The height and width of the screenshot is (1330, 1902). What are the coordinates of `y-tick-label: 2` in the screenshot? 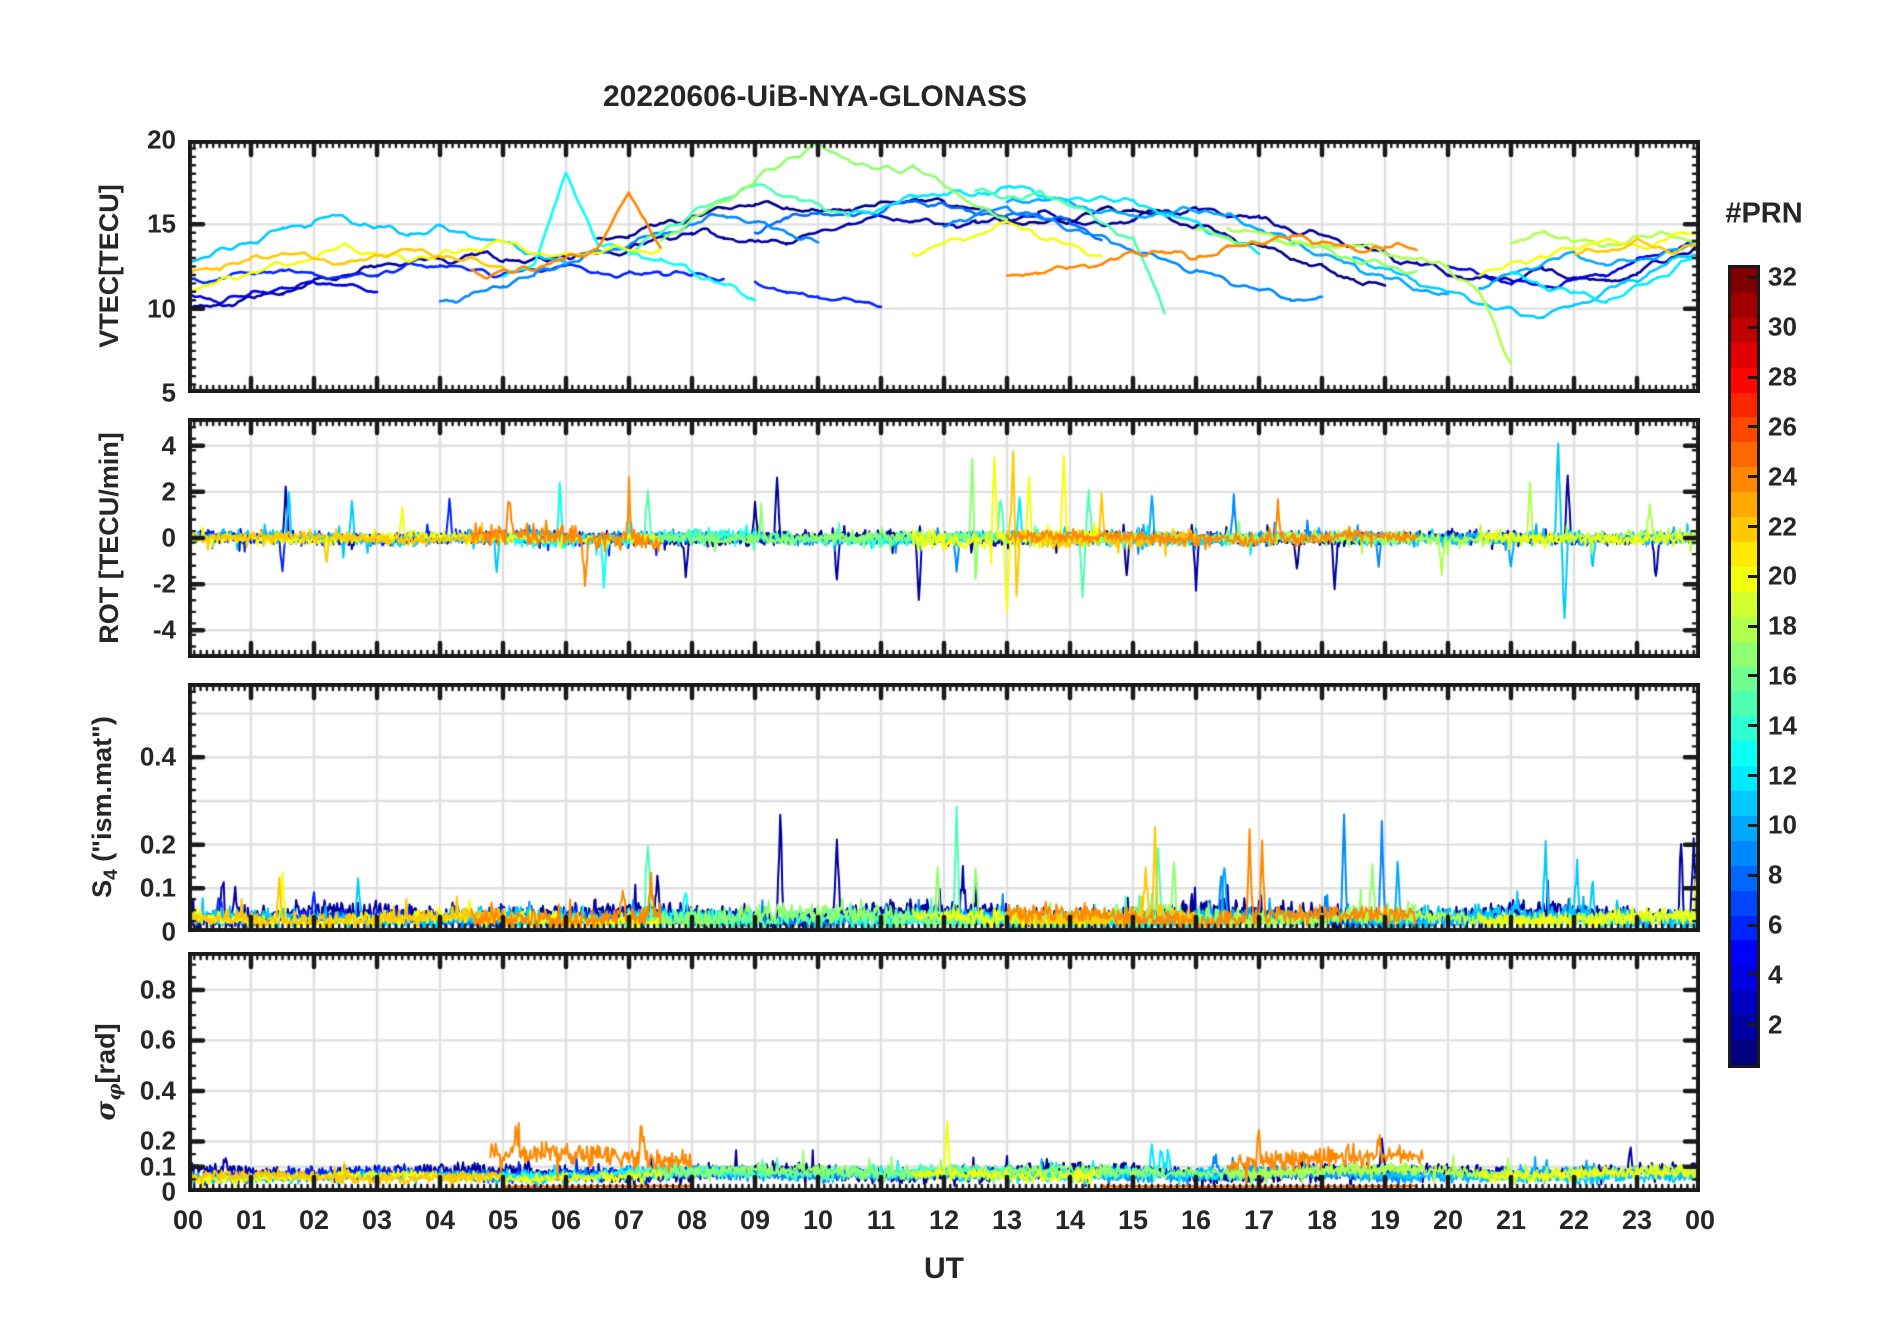 It's located at (168, 491).